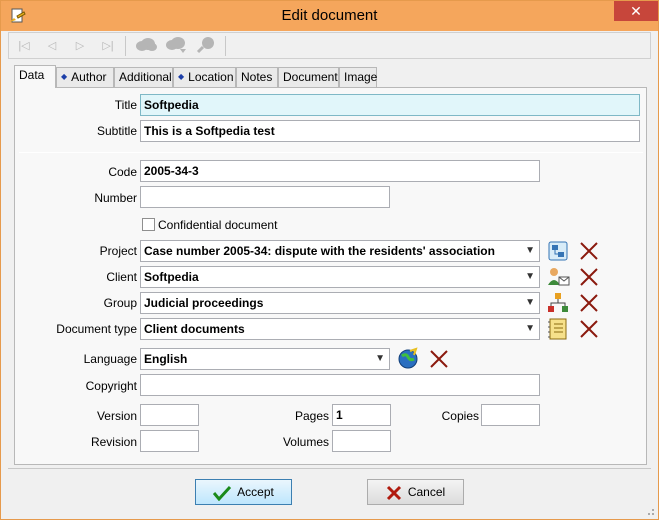 The image size is (659, 520). I want to click on globe-icon, so click(408, 358).